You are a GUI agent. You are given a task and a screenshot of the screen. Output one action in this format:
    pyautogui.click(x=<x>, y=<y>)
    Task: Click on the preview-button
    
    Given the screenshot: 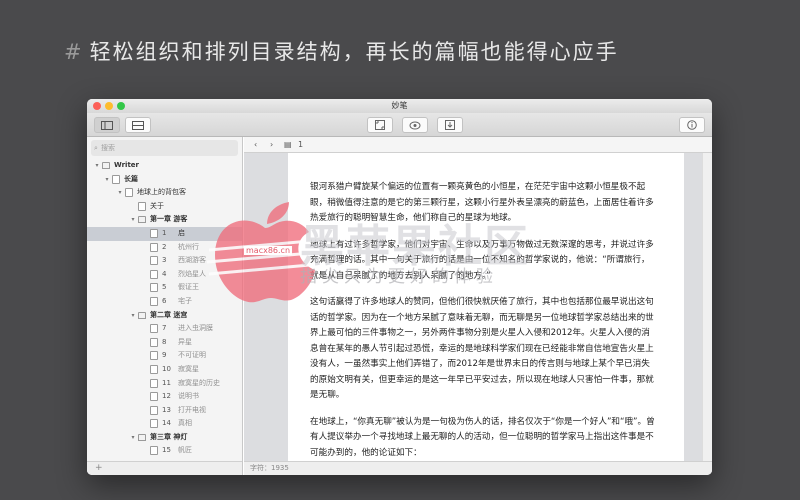 What is the action you would take?
    pyautogui.click(x=415, y=125)
    